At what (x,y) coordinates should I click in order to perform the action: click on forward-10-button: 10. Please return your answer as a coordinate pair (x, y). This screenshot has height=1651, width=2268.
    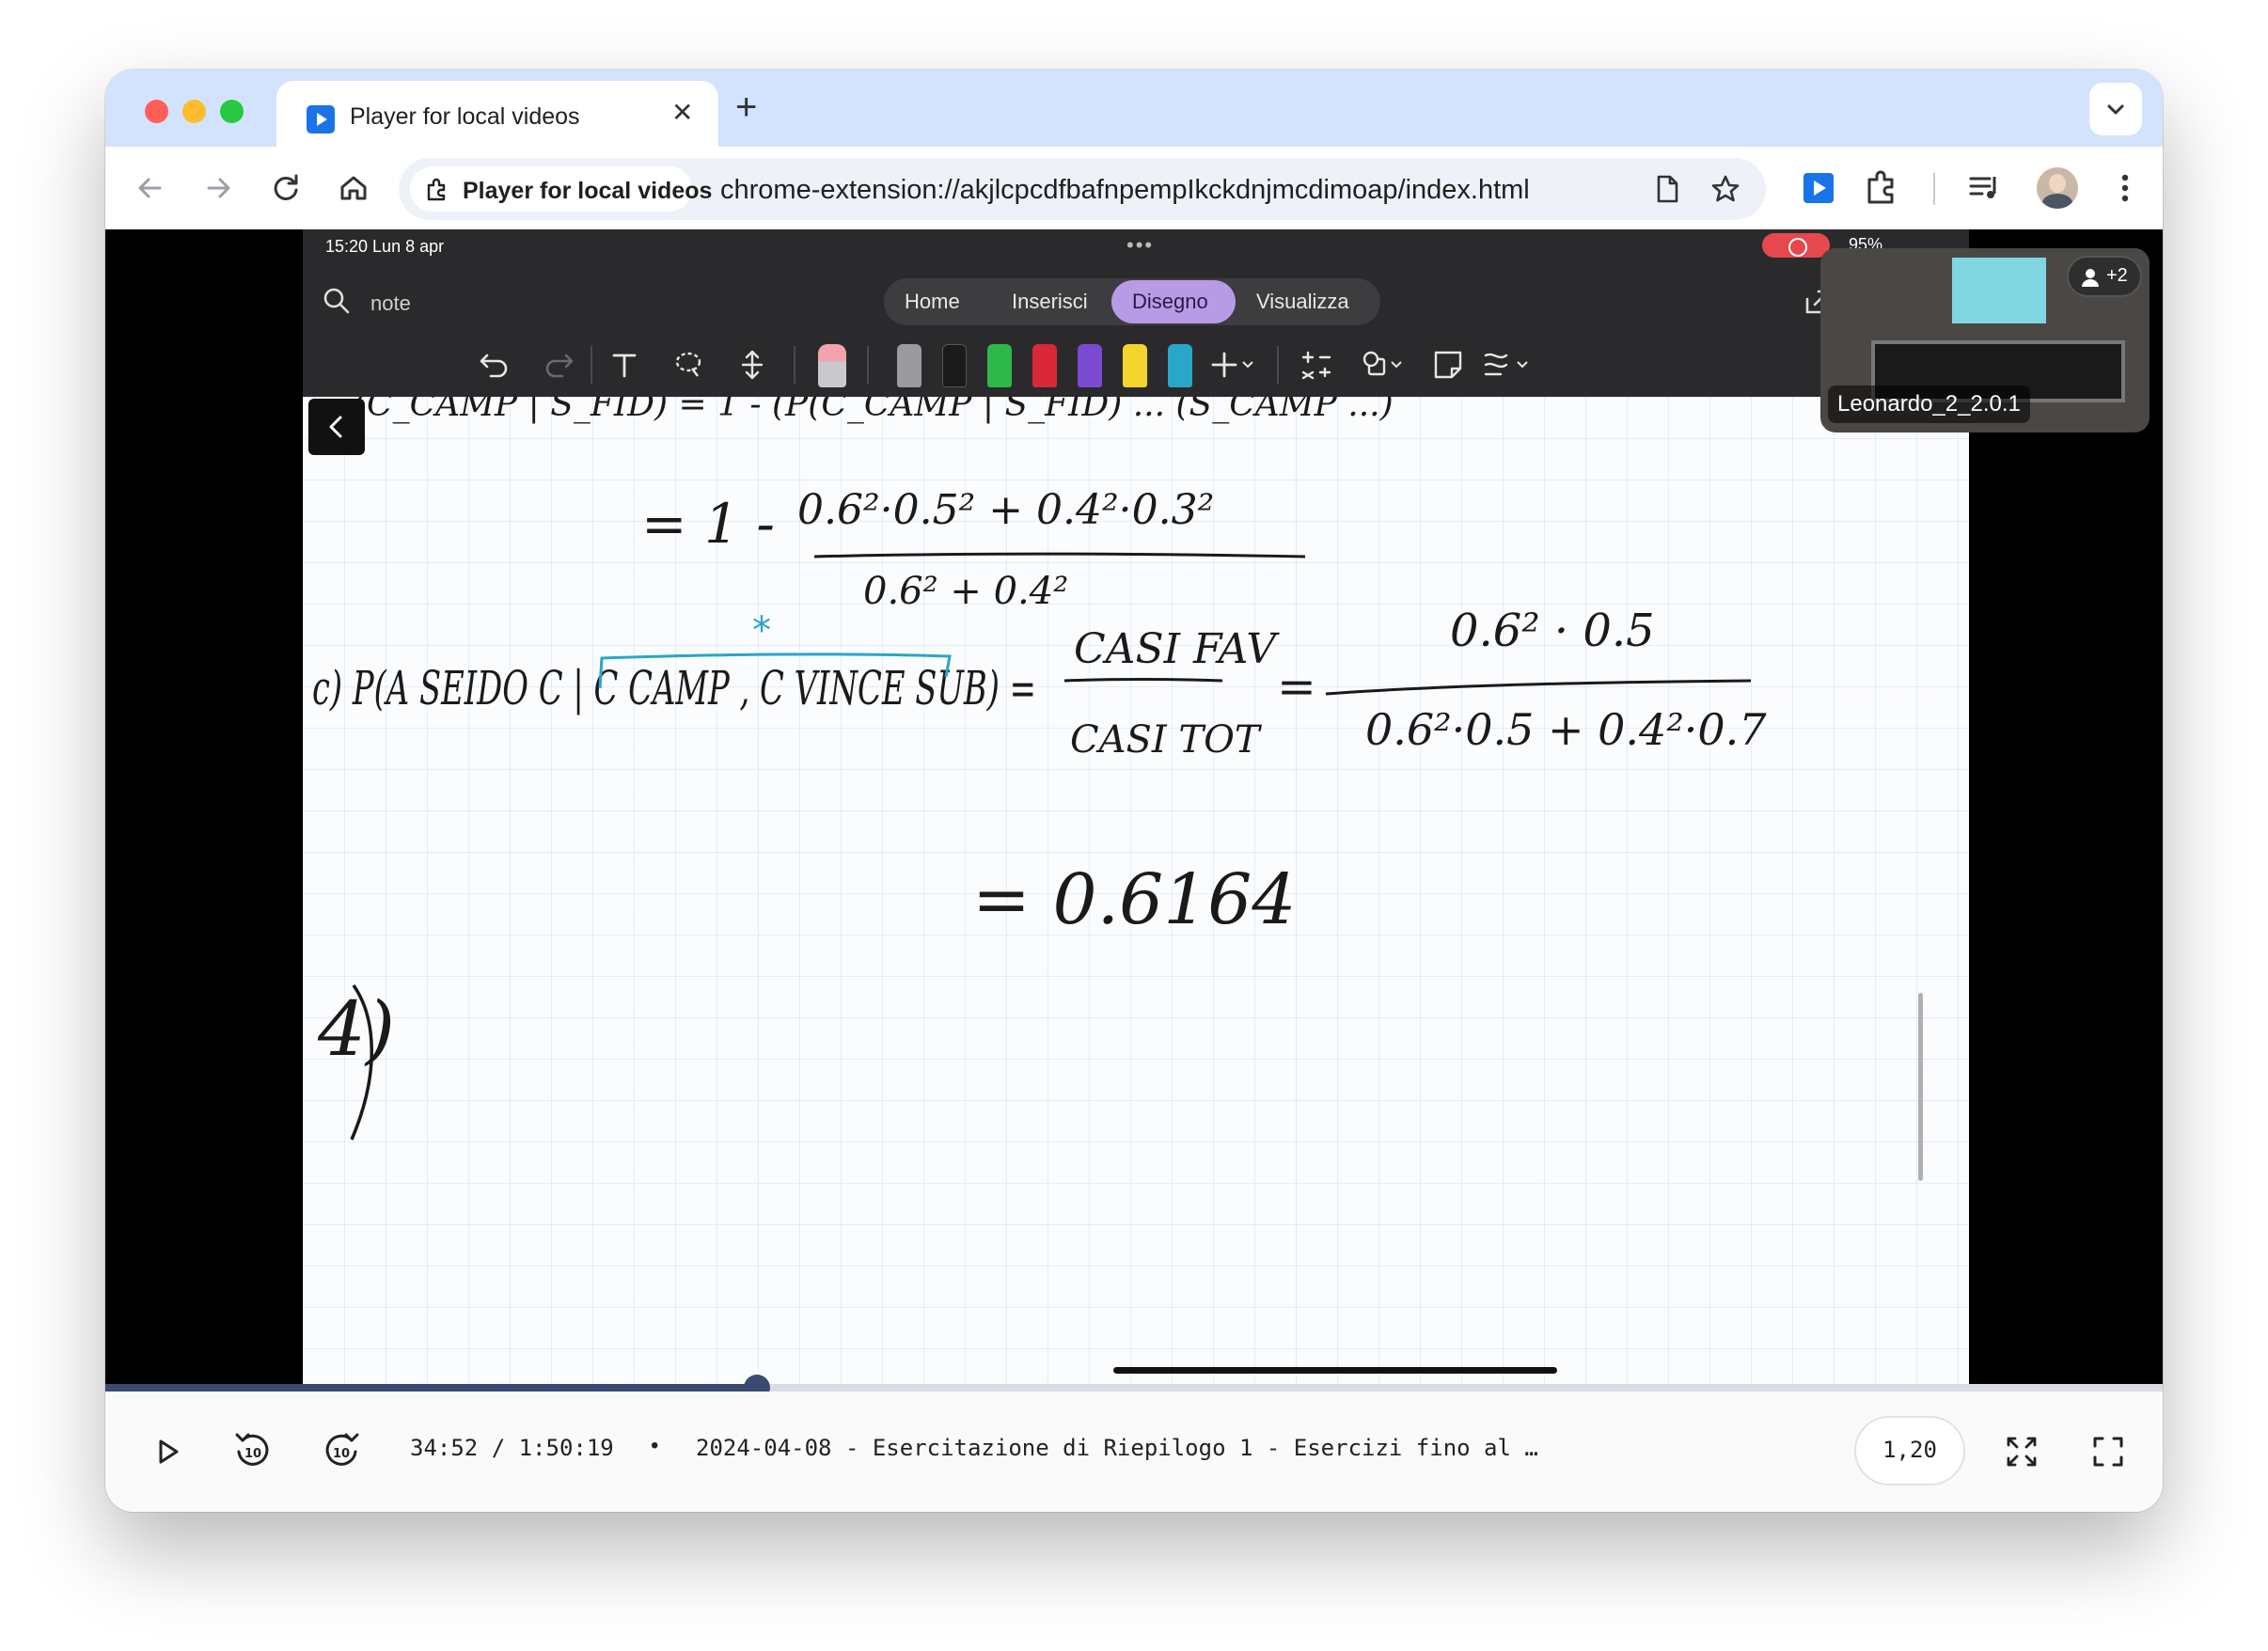
    Looking at the image, I should click on (342, 1450).